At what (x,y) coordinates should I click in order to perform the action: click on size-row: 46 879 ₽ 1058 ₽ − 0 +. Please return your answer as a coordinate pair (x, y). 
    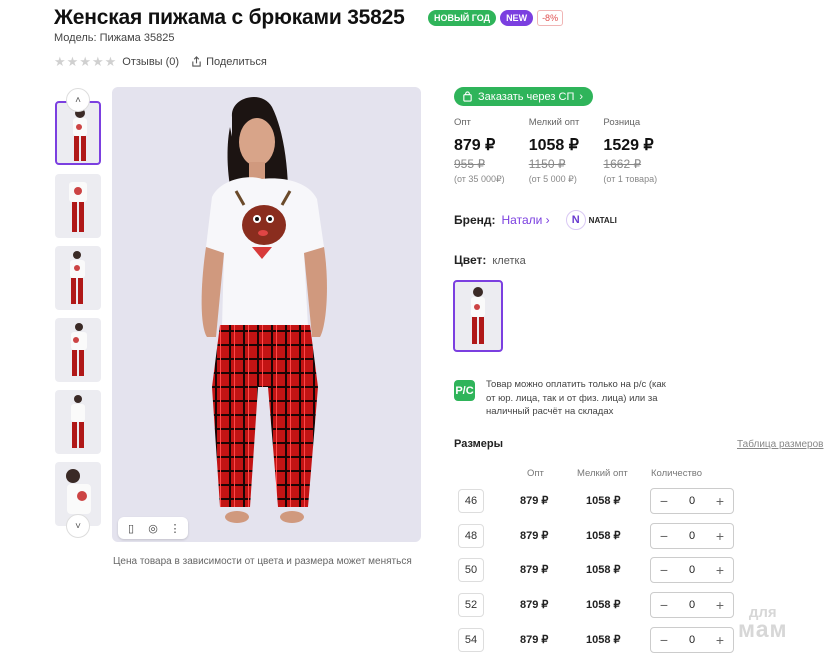
    Looking at the image, I should click on (608, 501).